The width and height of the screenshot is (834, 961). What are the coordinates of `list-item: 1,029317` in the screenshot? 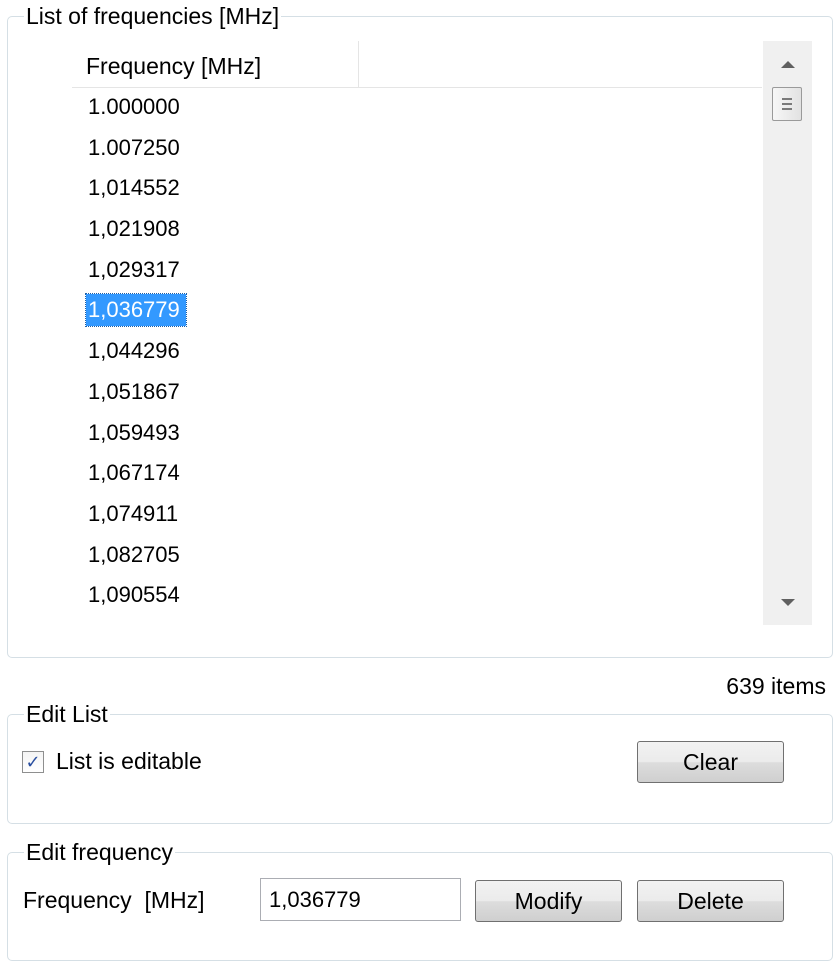 It's located at (415, 270).